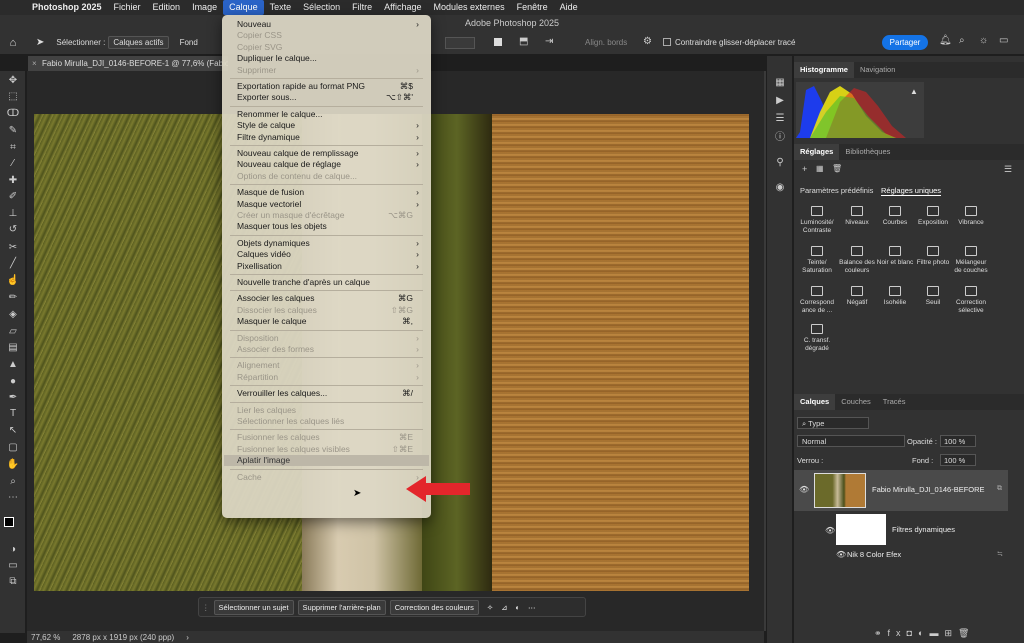  What do you see at coordinates (13, 566) in the screenshot?
I see `screen-mode-icon: ▭` at bounding box center [13, 566].